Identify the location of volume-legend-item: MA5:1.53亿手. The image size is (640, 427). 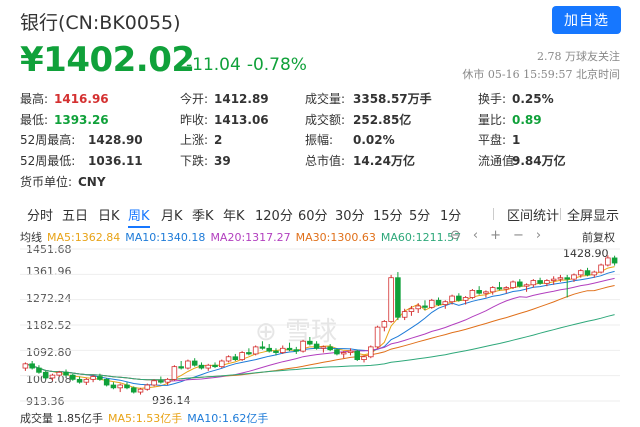
(145, 418).